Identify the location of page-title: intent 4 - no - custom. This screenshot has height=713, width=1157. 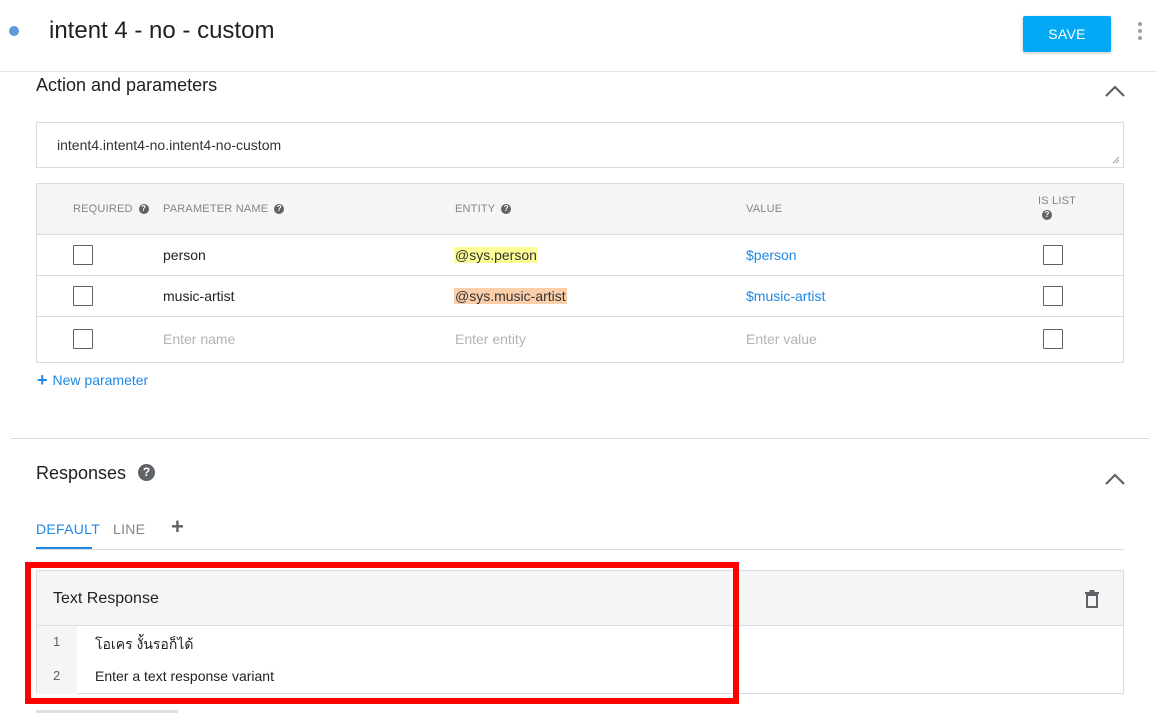
(161, 31).